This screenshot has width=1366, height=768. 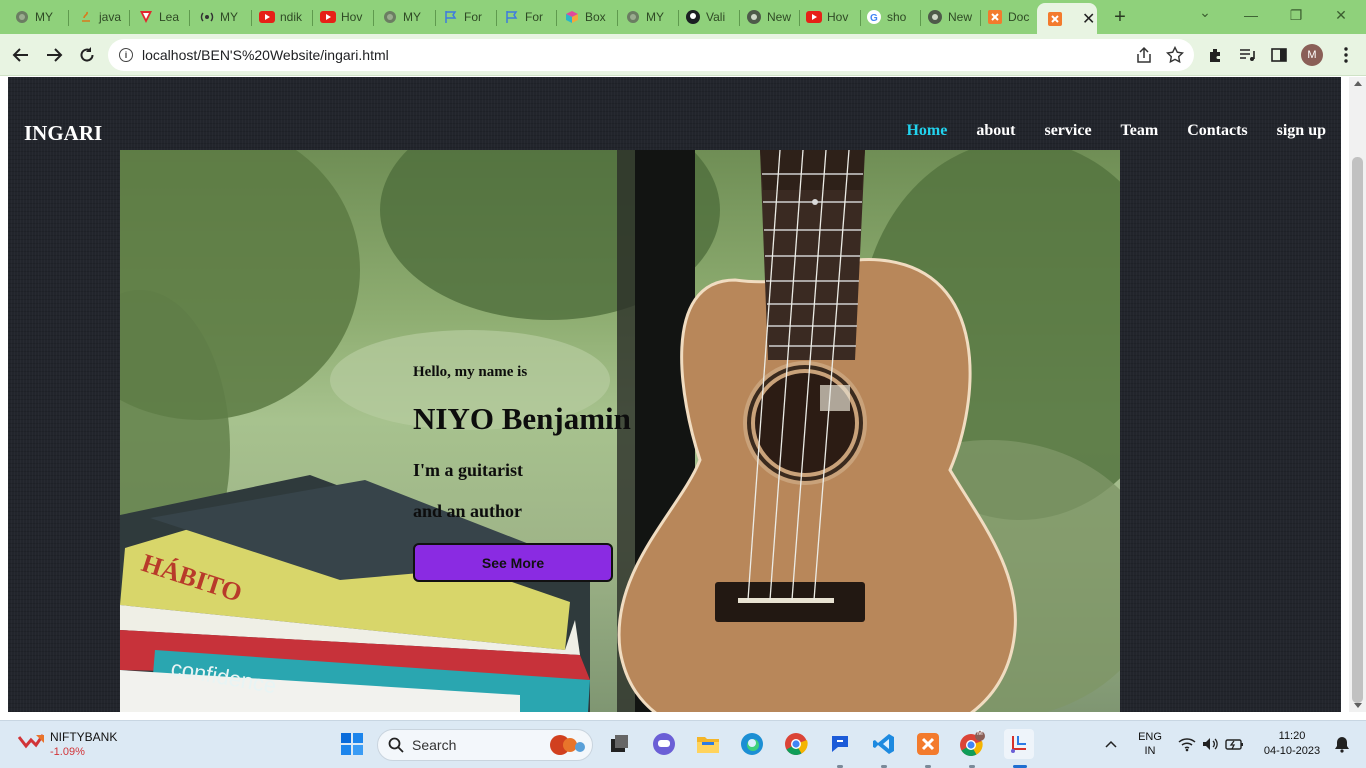 I want to click on nav-contacts: Contacts, so click(x=1217, y=131).